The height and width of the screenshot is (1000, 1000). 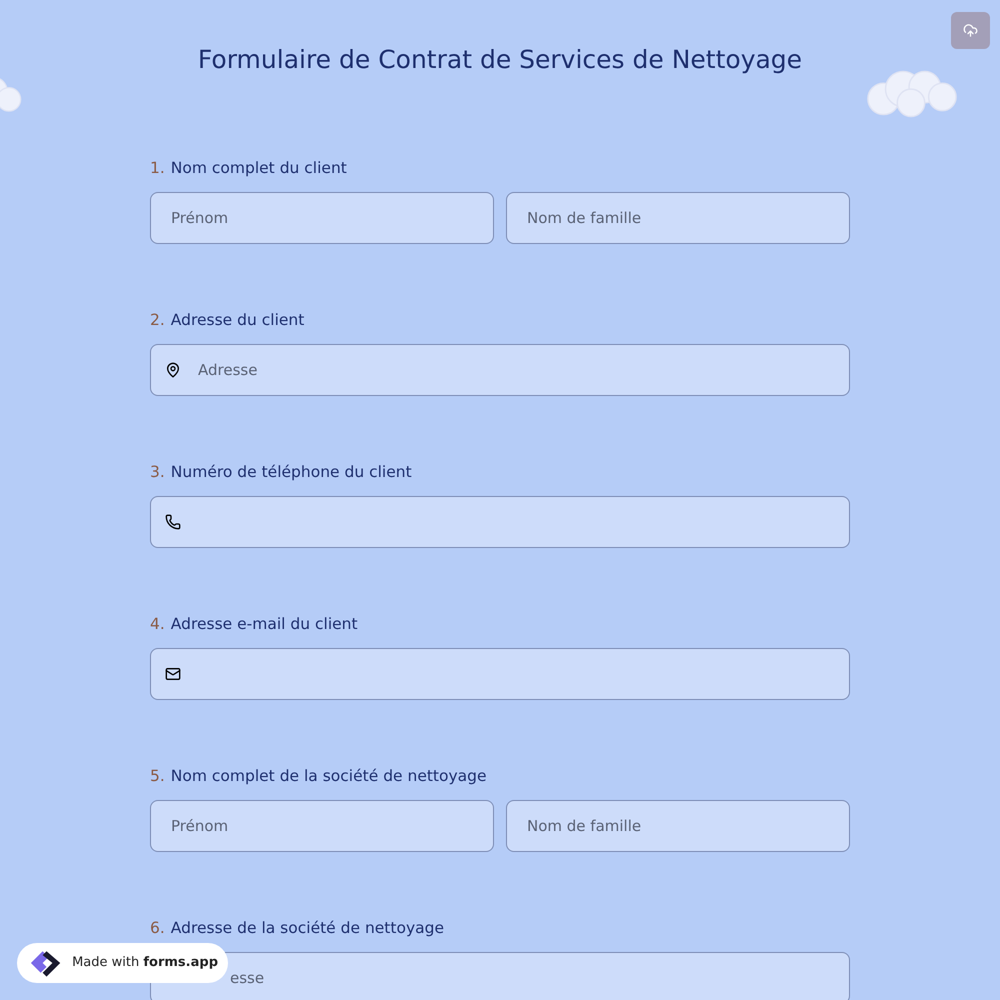 What do you see at coordinates (157, 168) in the screenshot?
I see `question-number: 1.` at bounding box center [157, 168].